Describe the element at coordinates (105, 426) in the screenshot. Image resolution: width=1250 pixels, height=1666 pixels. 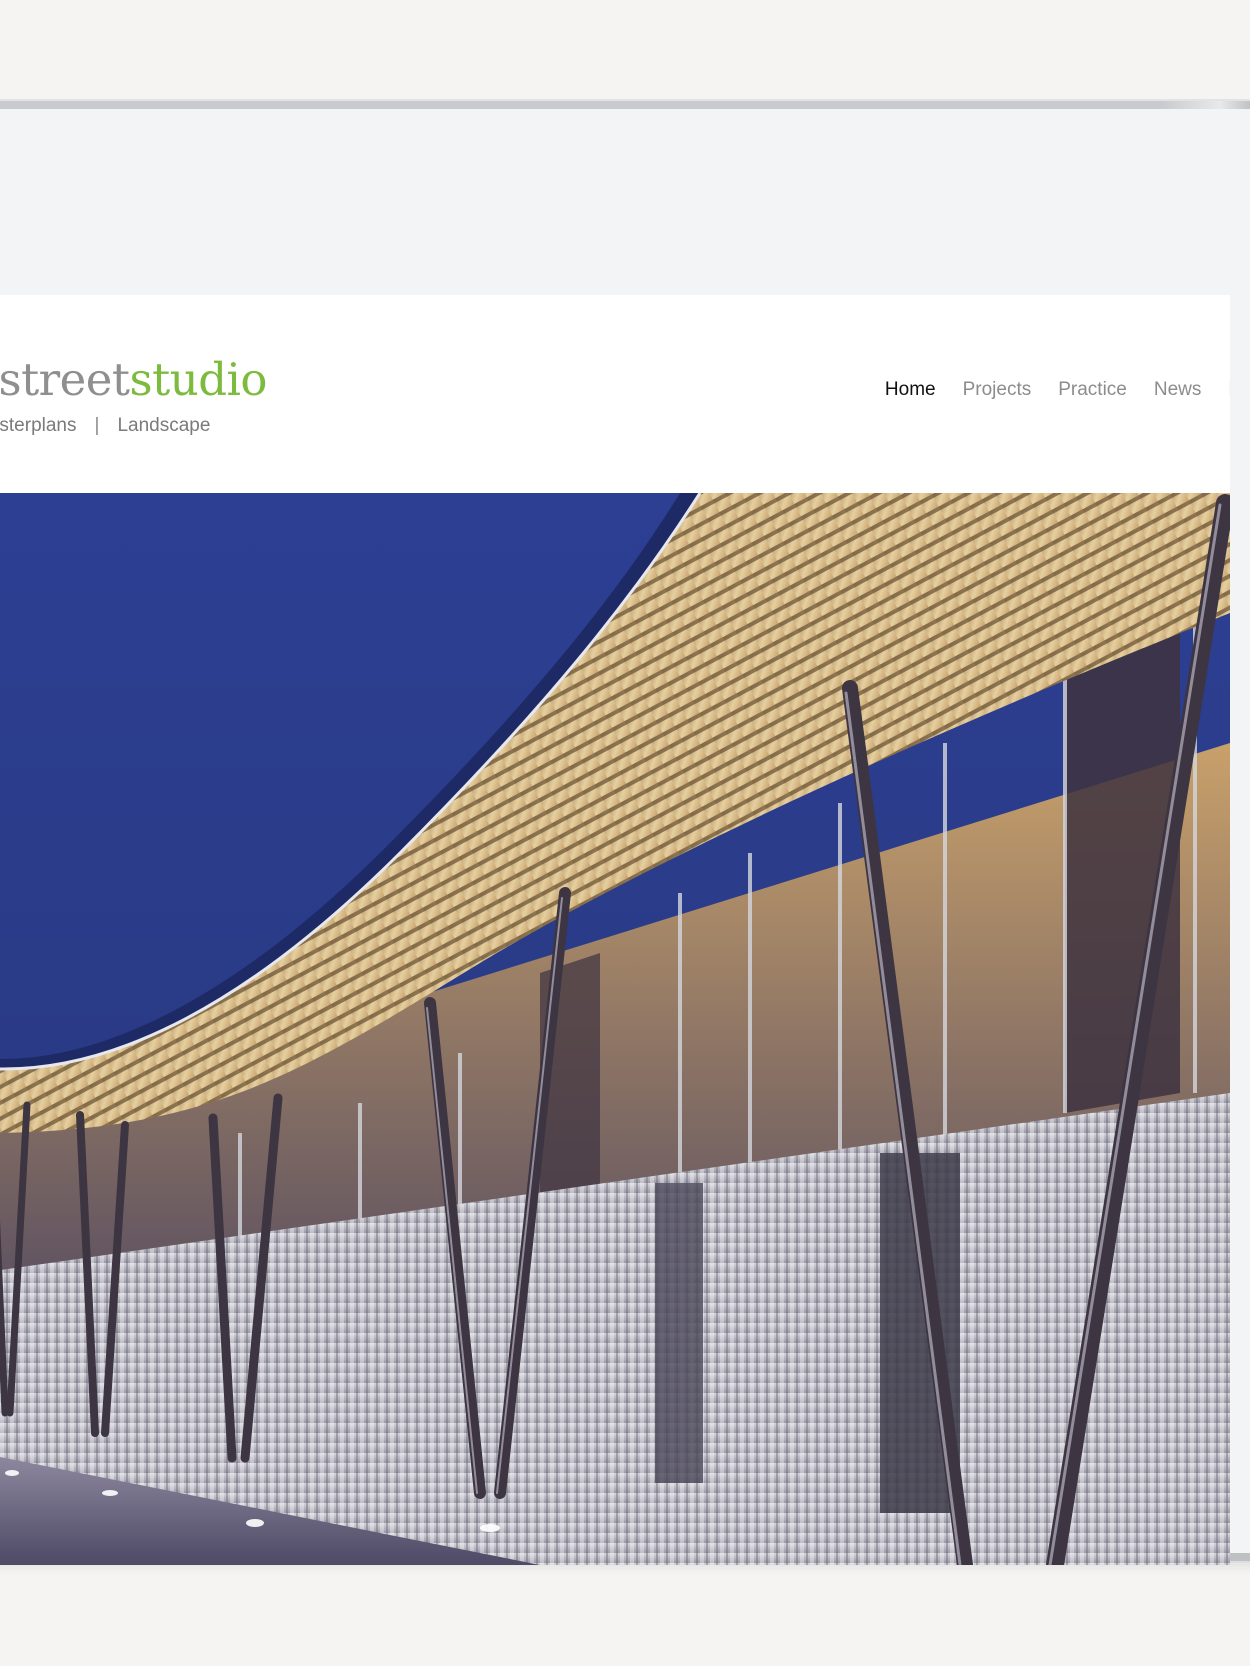
I see `tagline: Masterplans | Landscape` at that location.